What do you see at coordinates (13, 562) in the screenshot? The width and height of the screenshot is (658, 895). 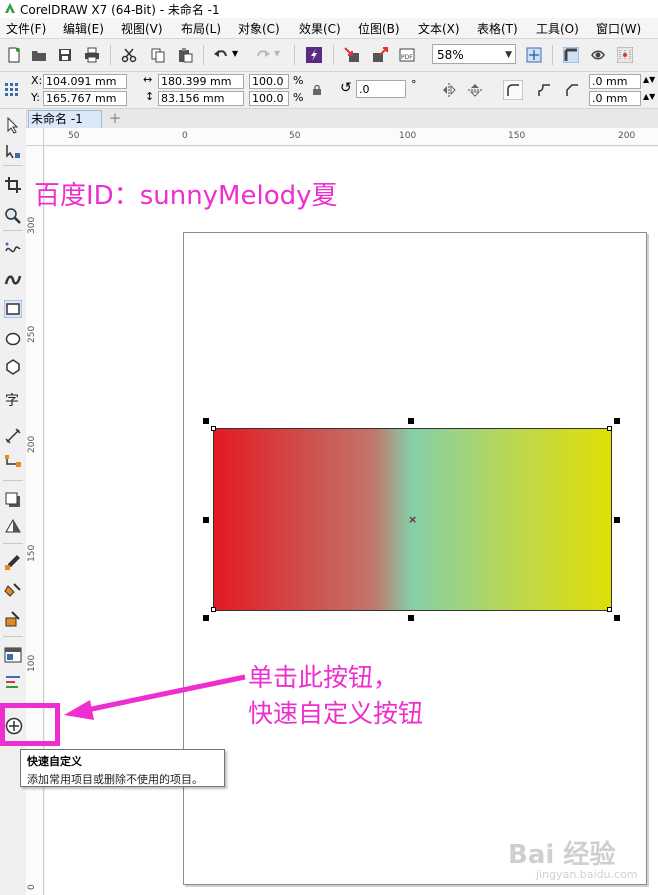 I see `color-eyedropper-tool-icon` at bounding box center [13, 562].